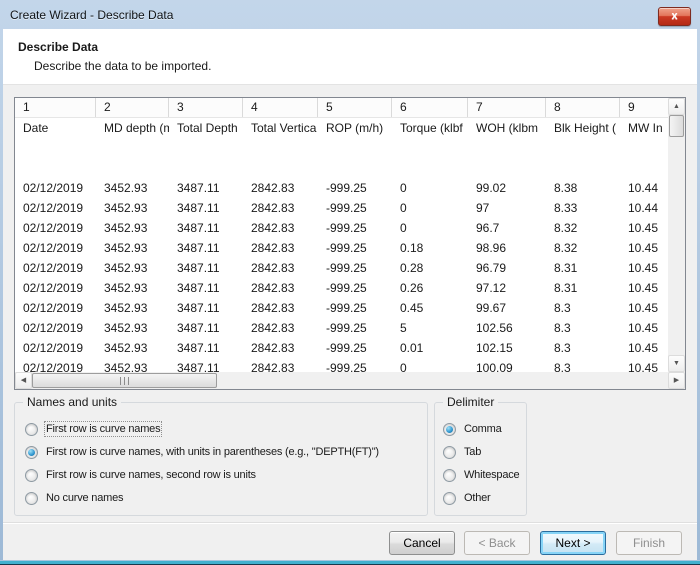 Image resolution: width=700 pixels, height=565 pixels. Describe the element at coordinates (566, 208) in the screenshot. I see `grid-cell: 8.33` at that location.